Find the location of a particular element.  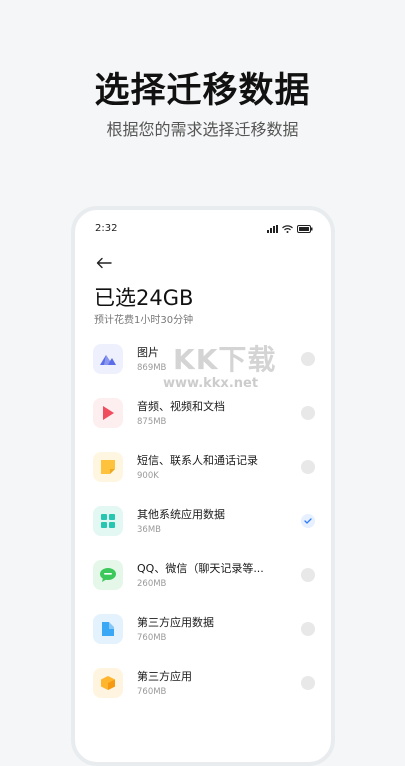

third-party-app-icon is located at coordinates (108, 683).